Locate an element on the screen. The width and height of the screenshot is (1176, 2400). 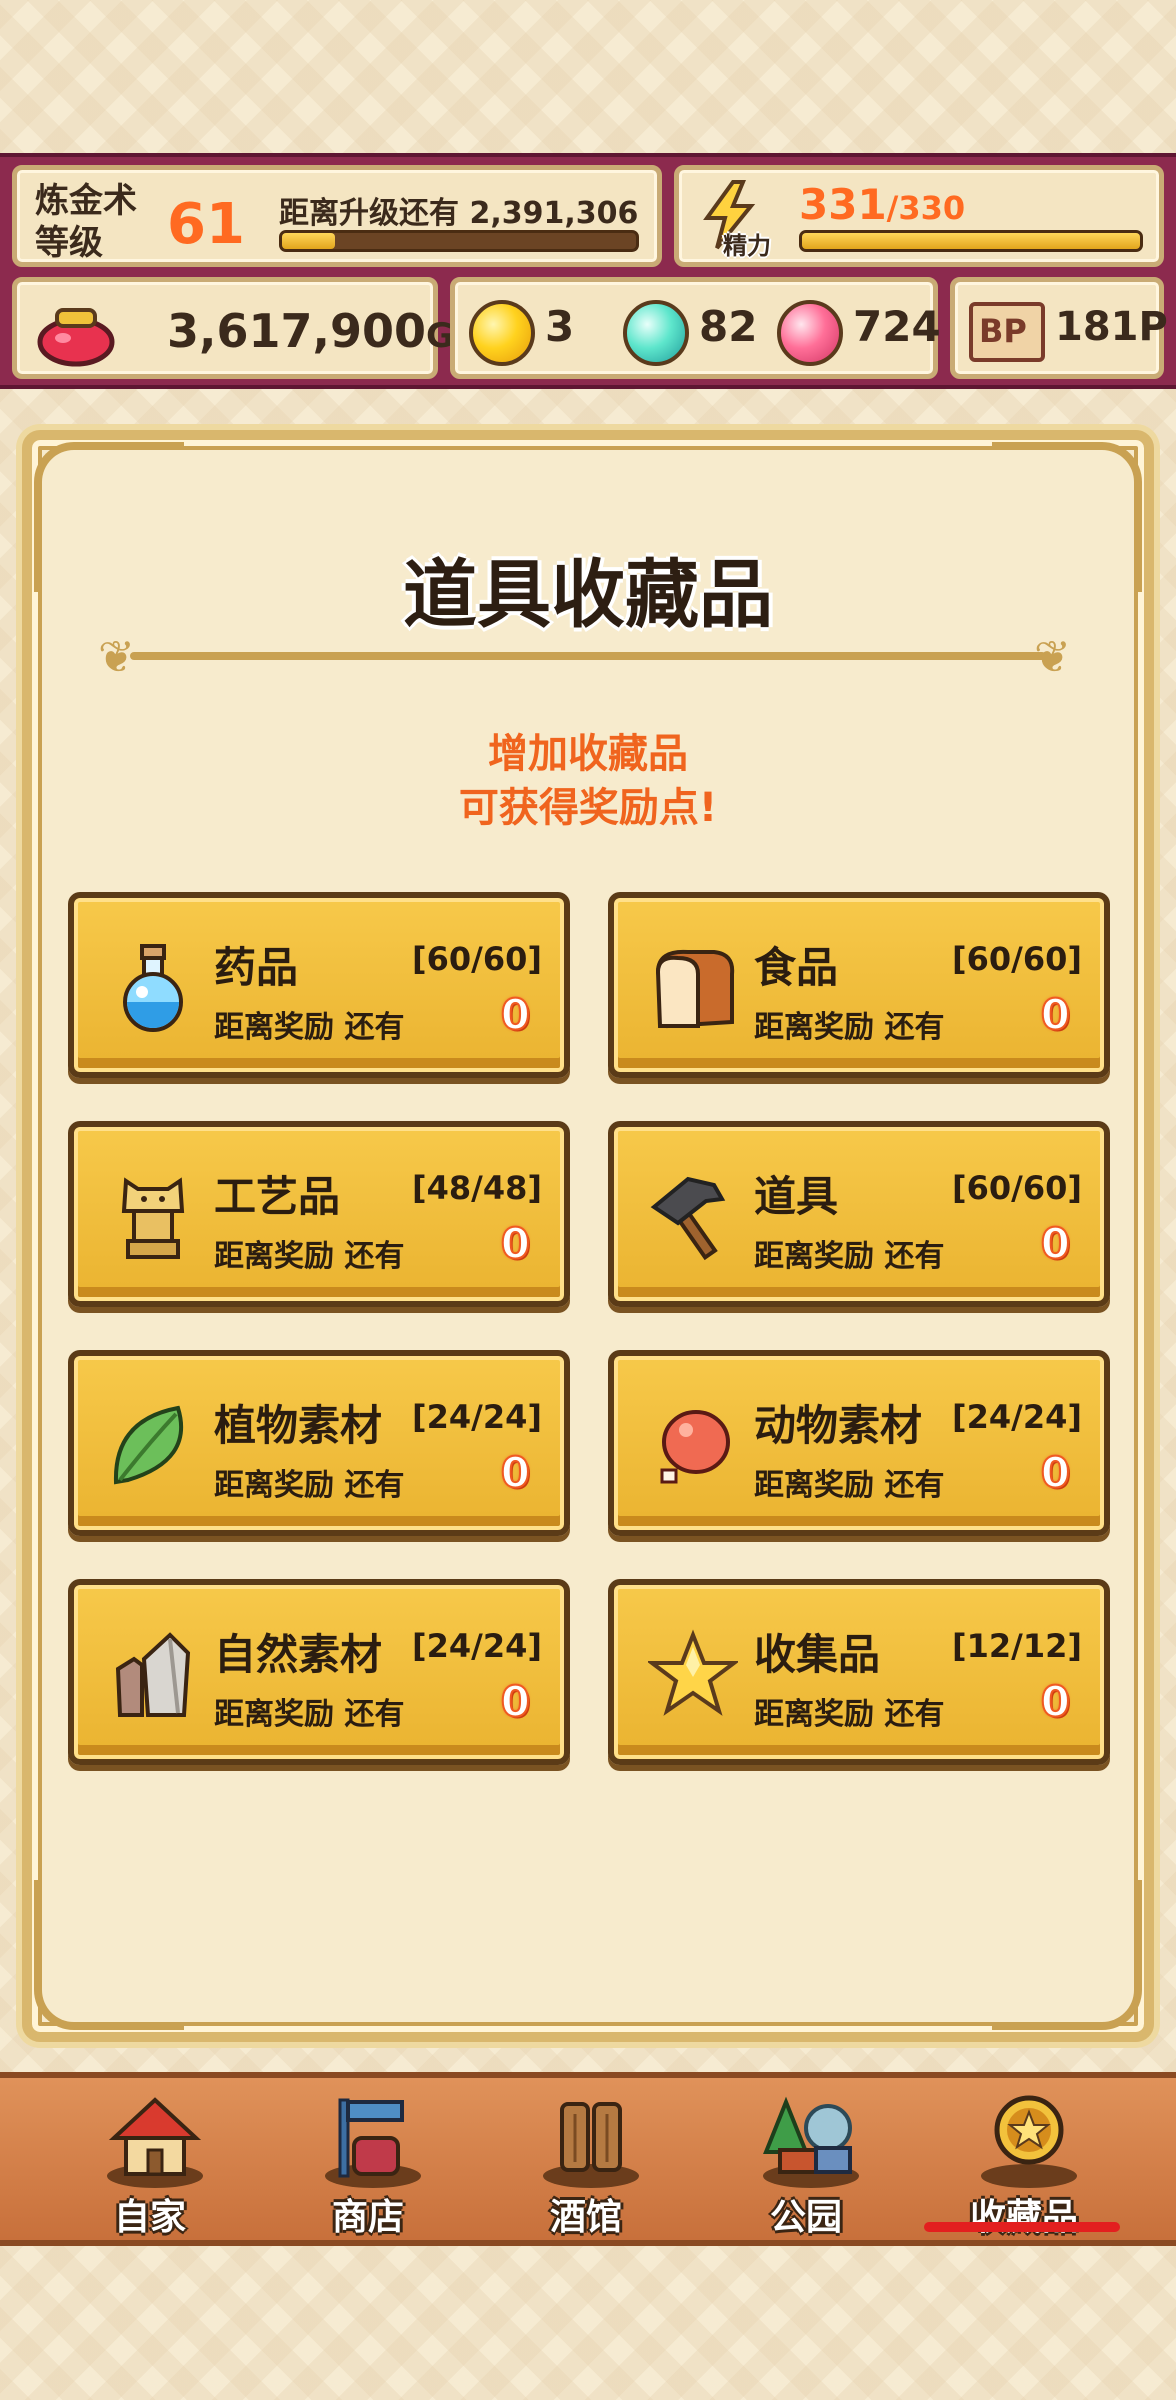
pink-orb-icon is located at coordinates (810, 333).